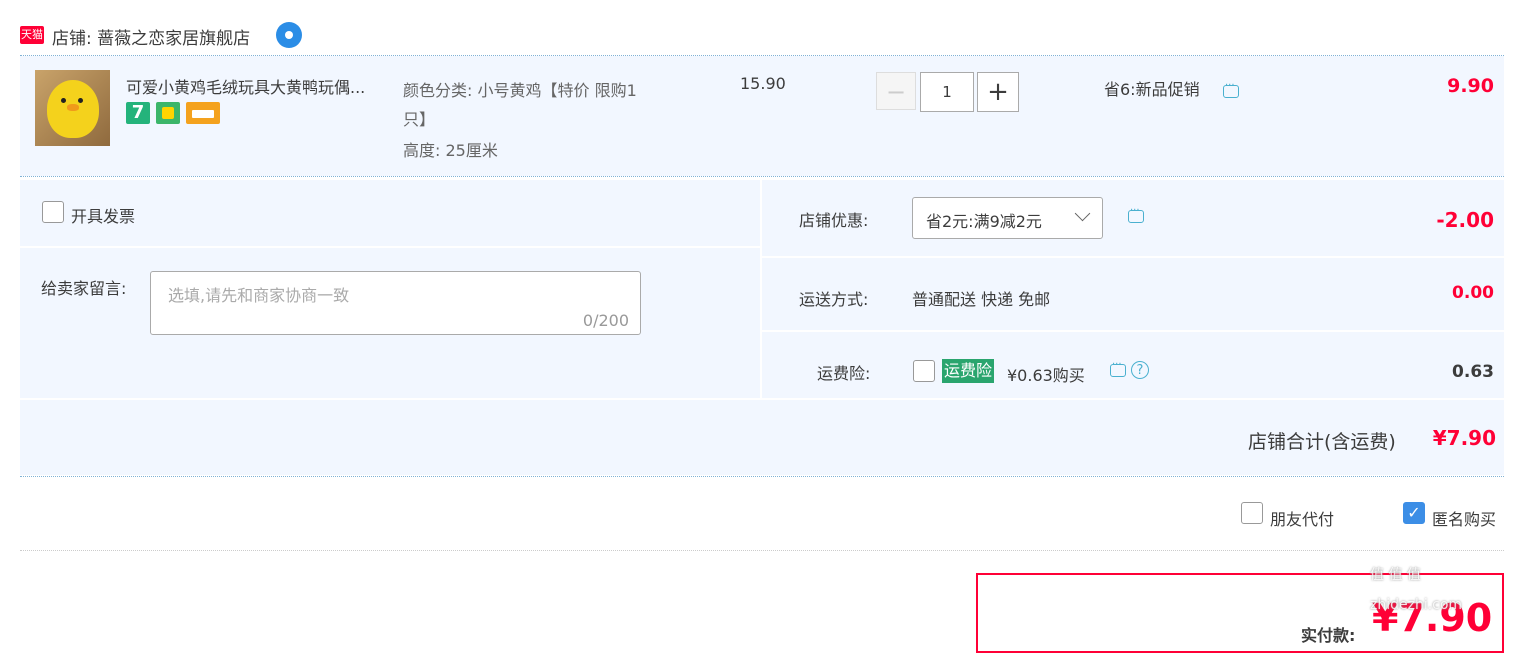 The height and width of the screenshot is (653, 1516). I want to click on store-total-amount: ¥7.90, so click(1464, 438).